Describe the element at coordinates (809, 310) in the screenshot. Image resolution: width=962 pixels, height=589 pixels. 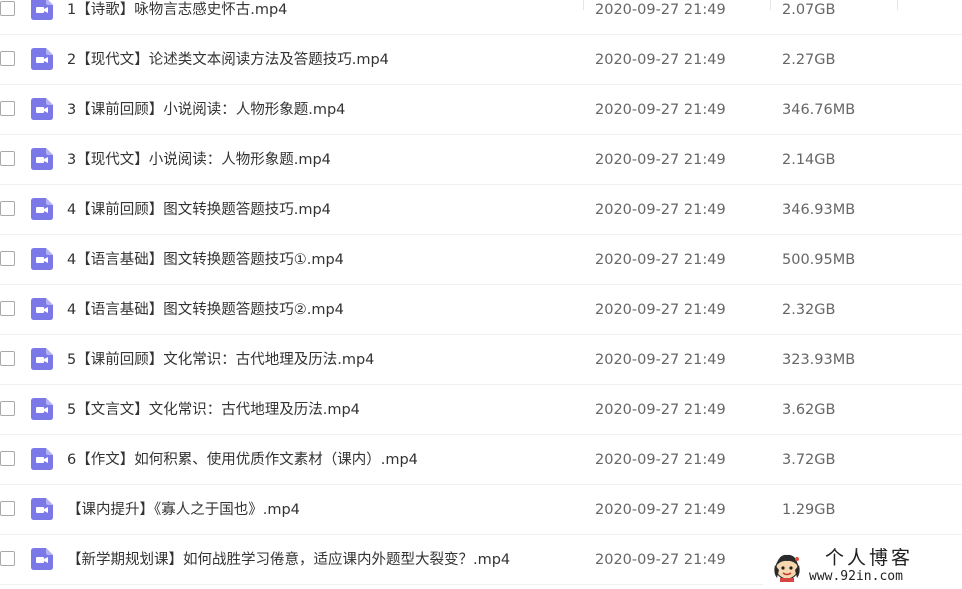
I see `file-size: 2.32GB` at that location.